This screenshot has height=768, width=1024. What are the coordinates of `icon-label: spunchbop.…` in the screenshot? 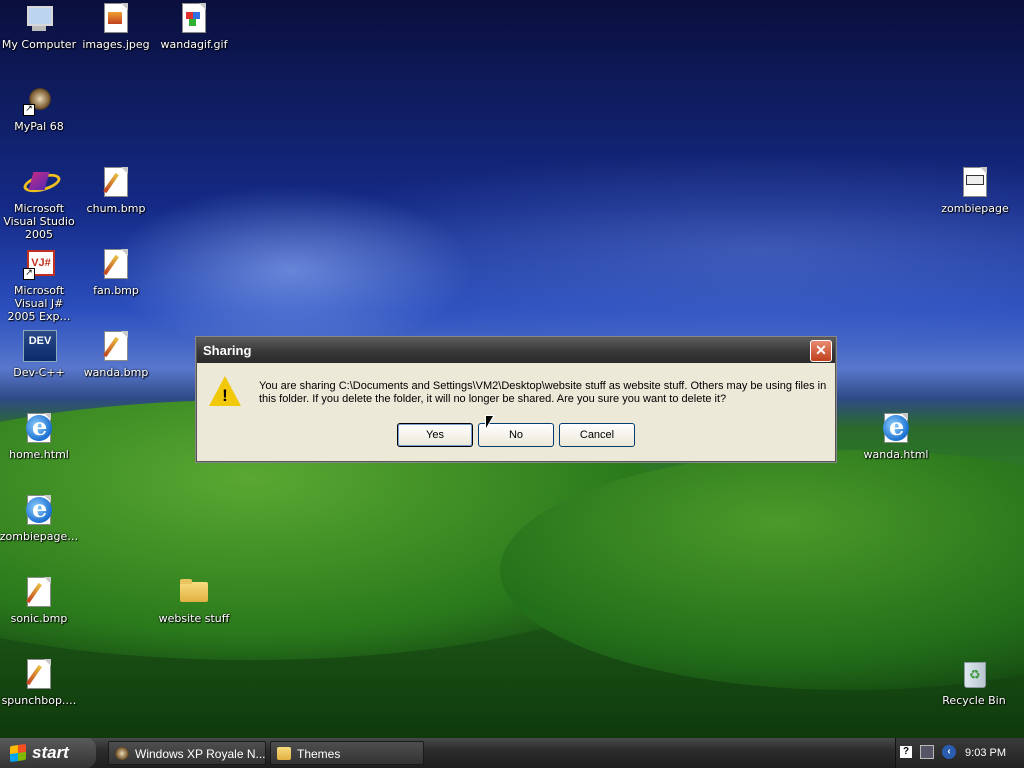 It's located at (39, 700).